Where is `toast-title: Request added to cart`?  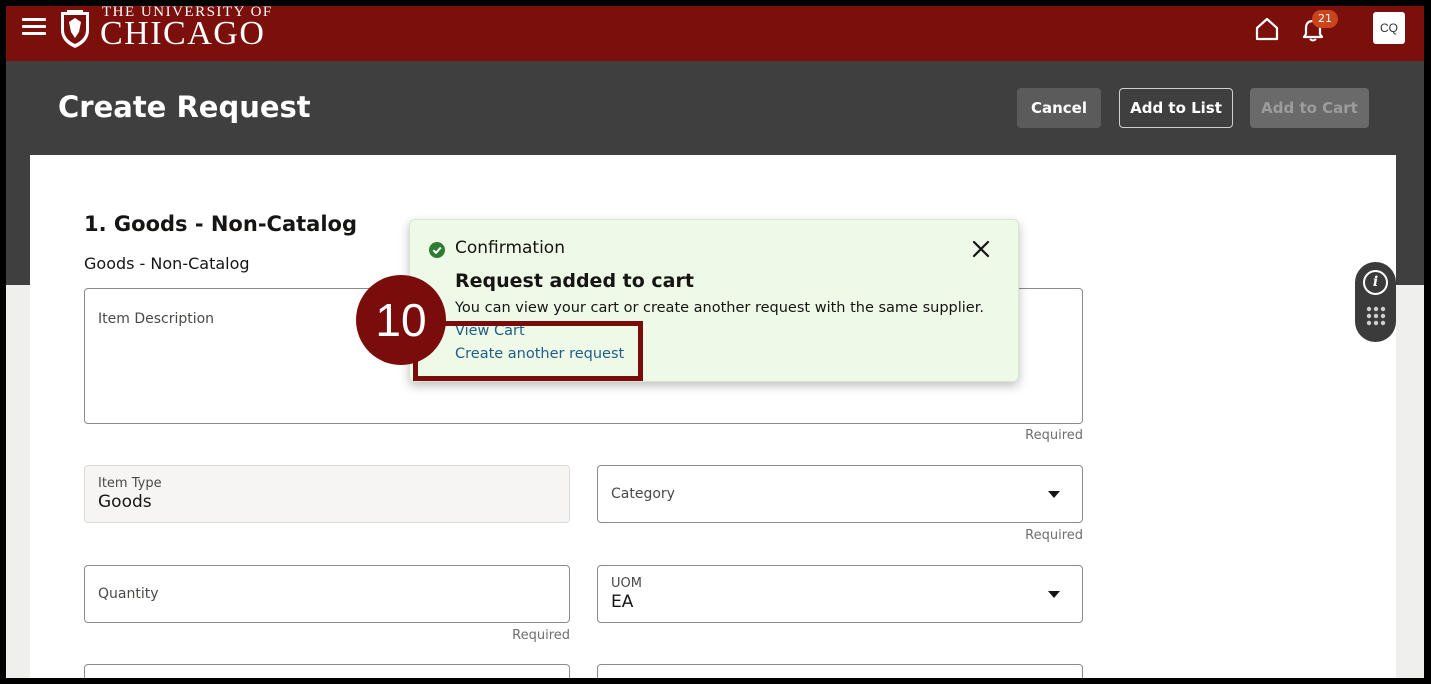
toast-title: Request added to cart is located at coordinates (574, 281).